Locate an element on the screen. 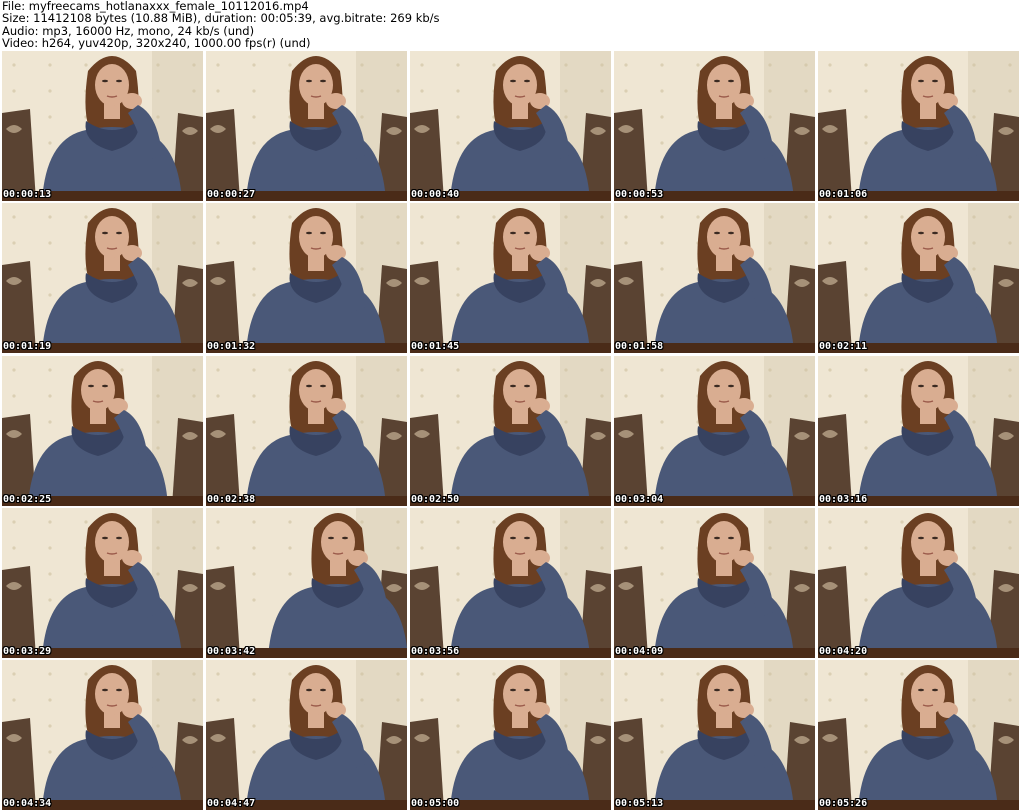 Image resolution: width=1024 pixels, height=811 pixels. frame-timestamp: 00:04:09 is located at coordinates (639, 651).